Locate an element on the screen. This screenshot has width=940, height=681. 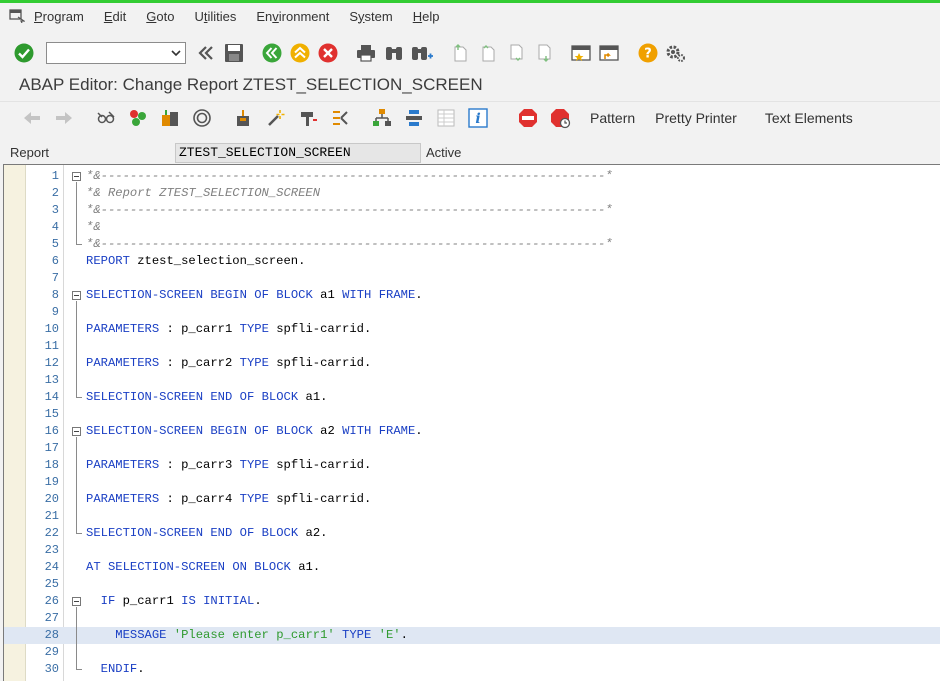
svg-text: i is located at coordinates (477, 119).